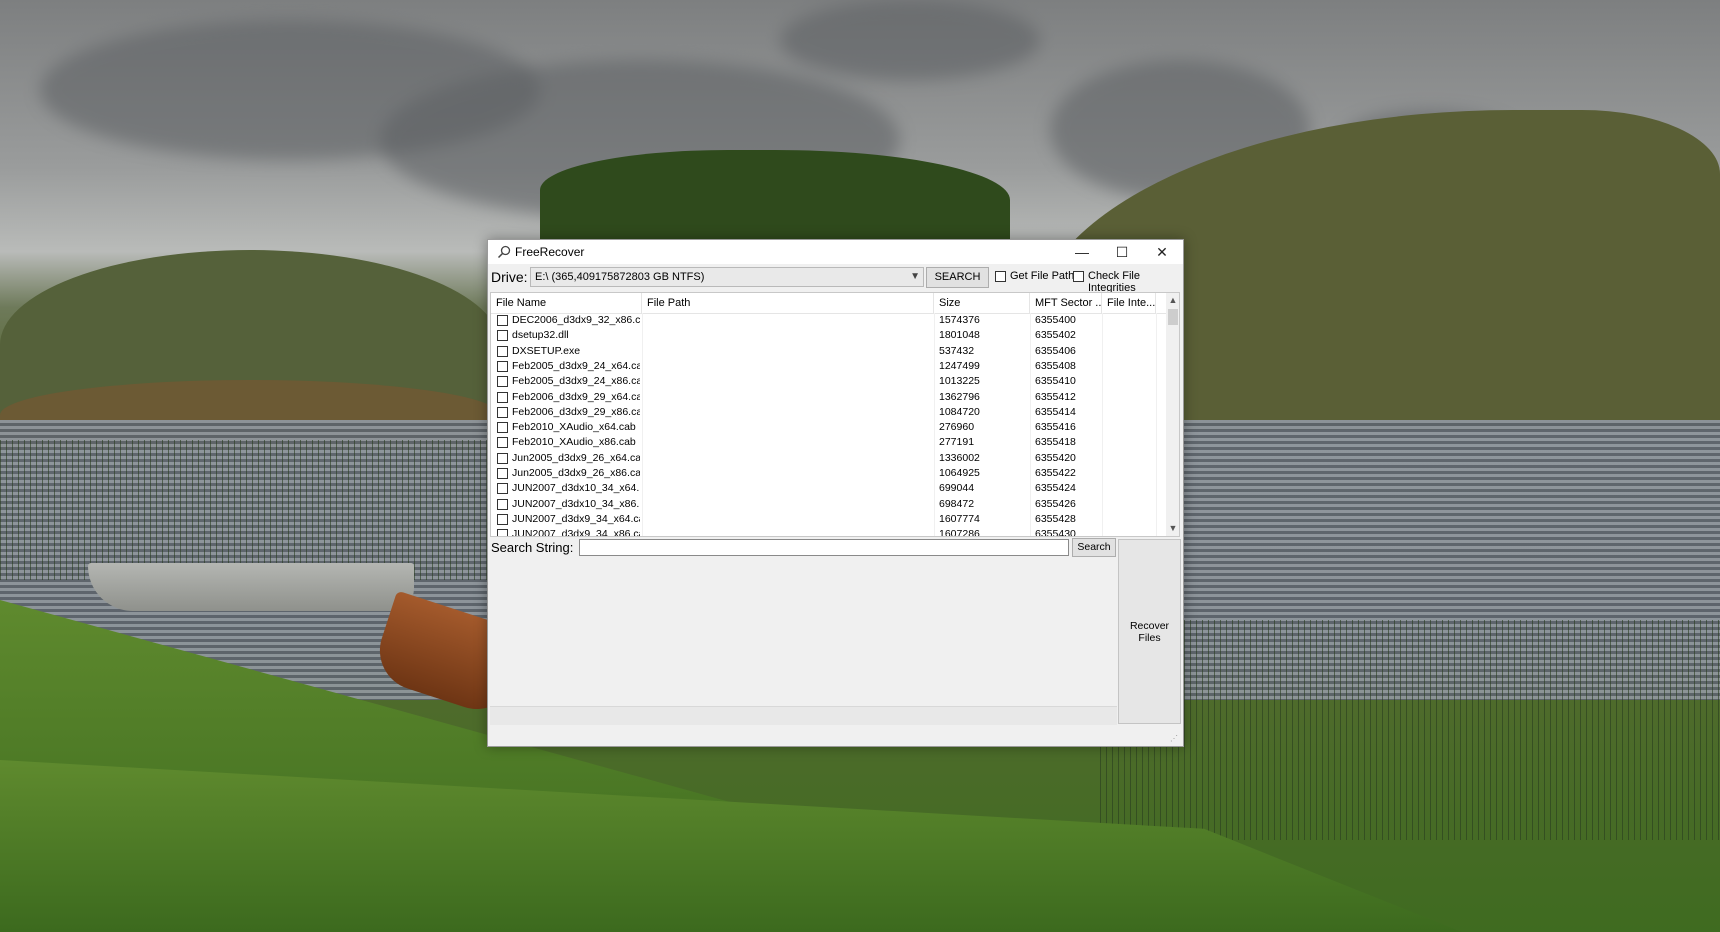 The width and height of the screenshot is (1720, 932). Describe the element at coordinates (982, 303) in the screenshot. I see `column-size: Size` at that location.